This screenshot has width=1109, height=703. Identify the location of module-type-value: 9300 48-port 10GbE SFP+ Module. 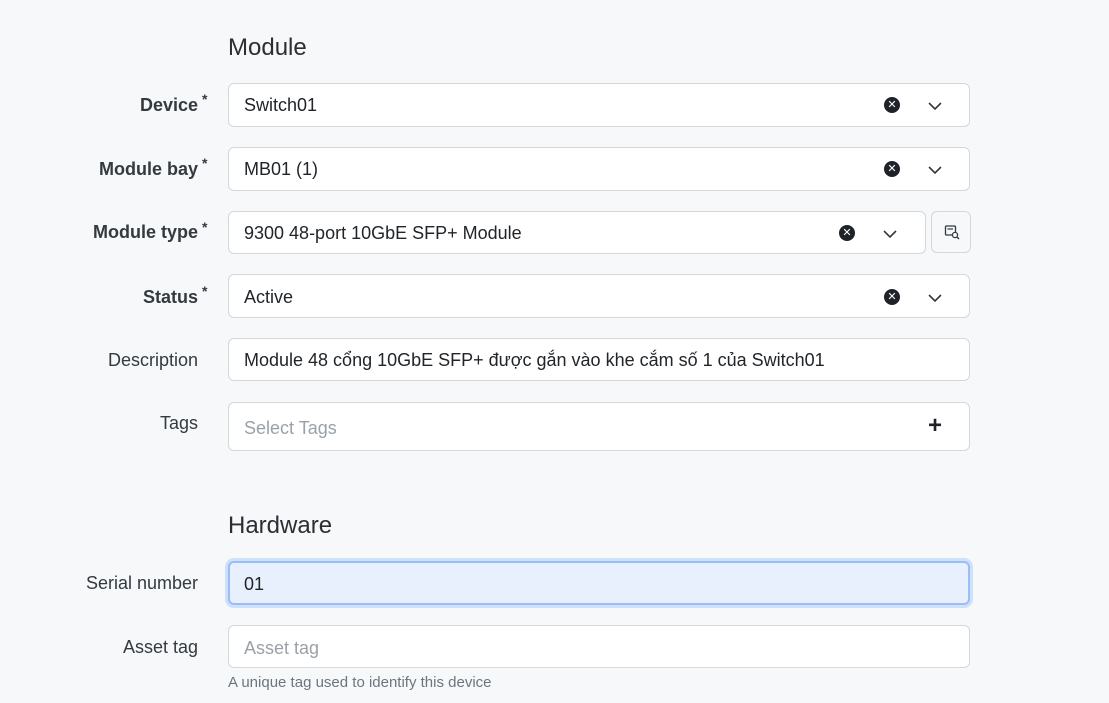
(383, 233).